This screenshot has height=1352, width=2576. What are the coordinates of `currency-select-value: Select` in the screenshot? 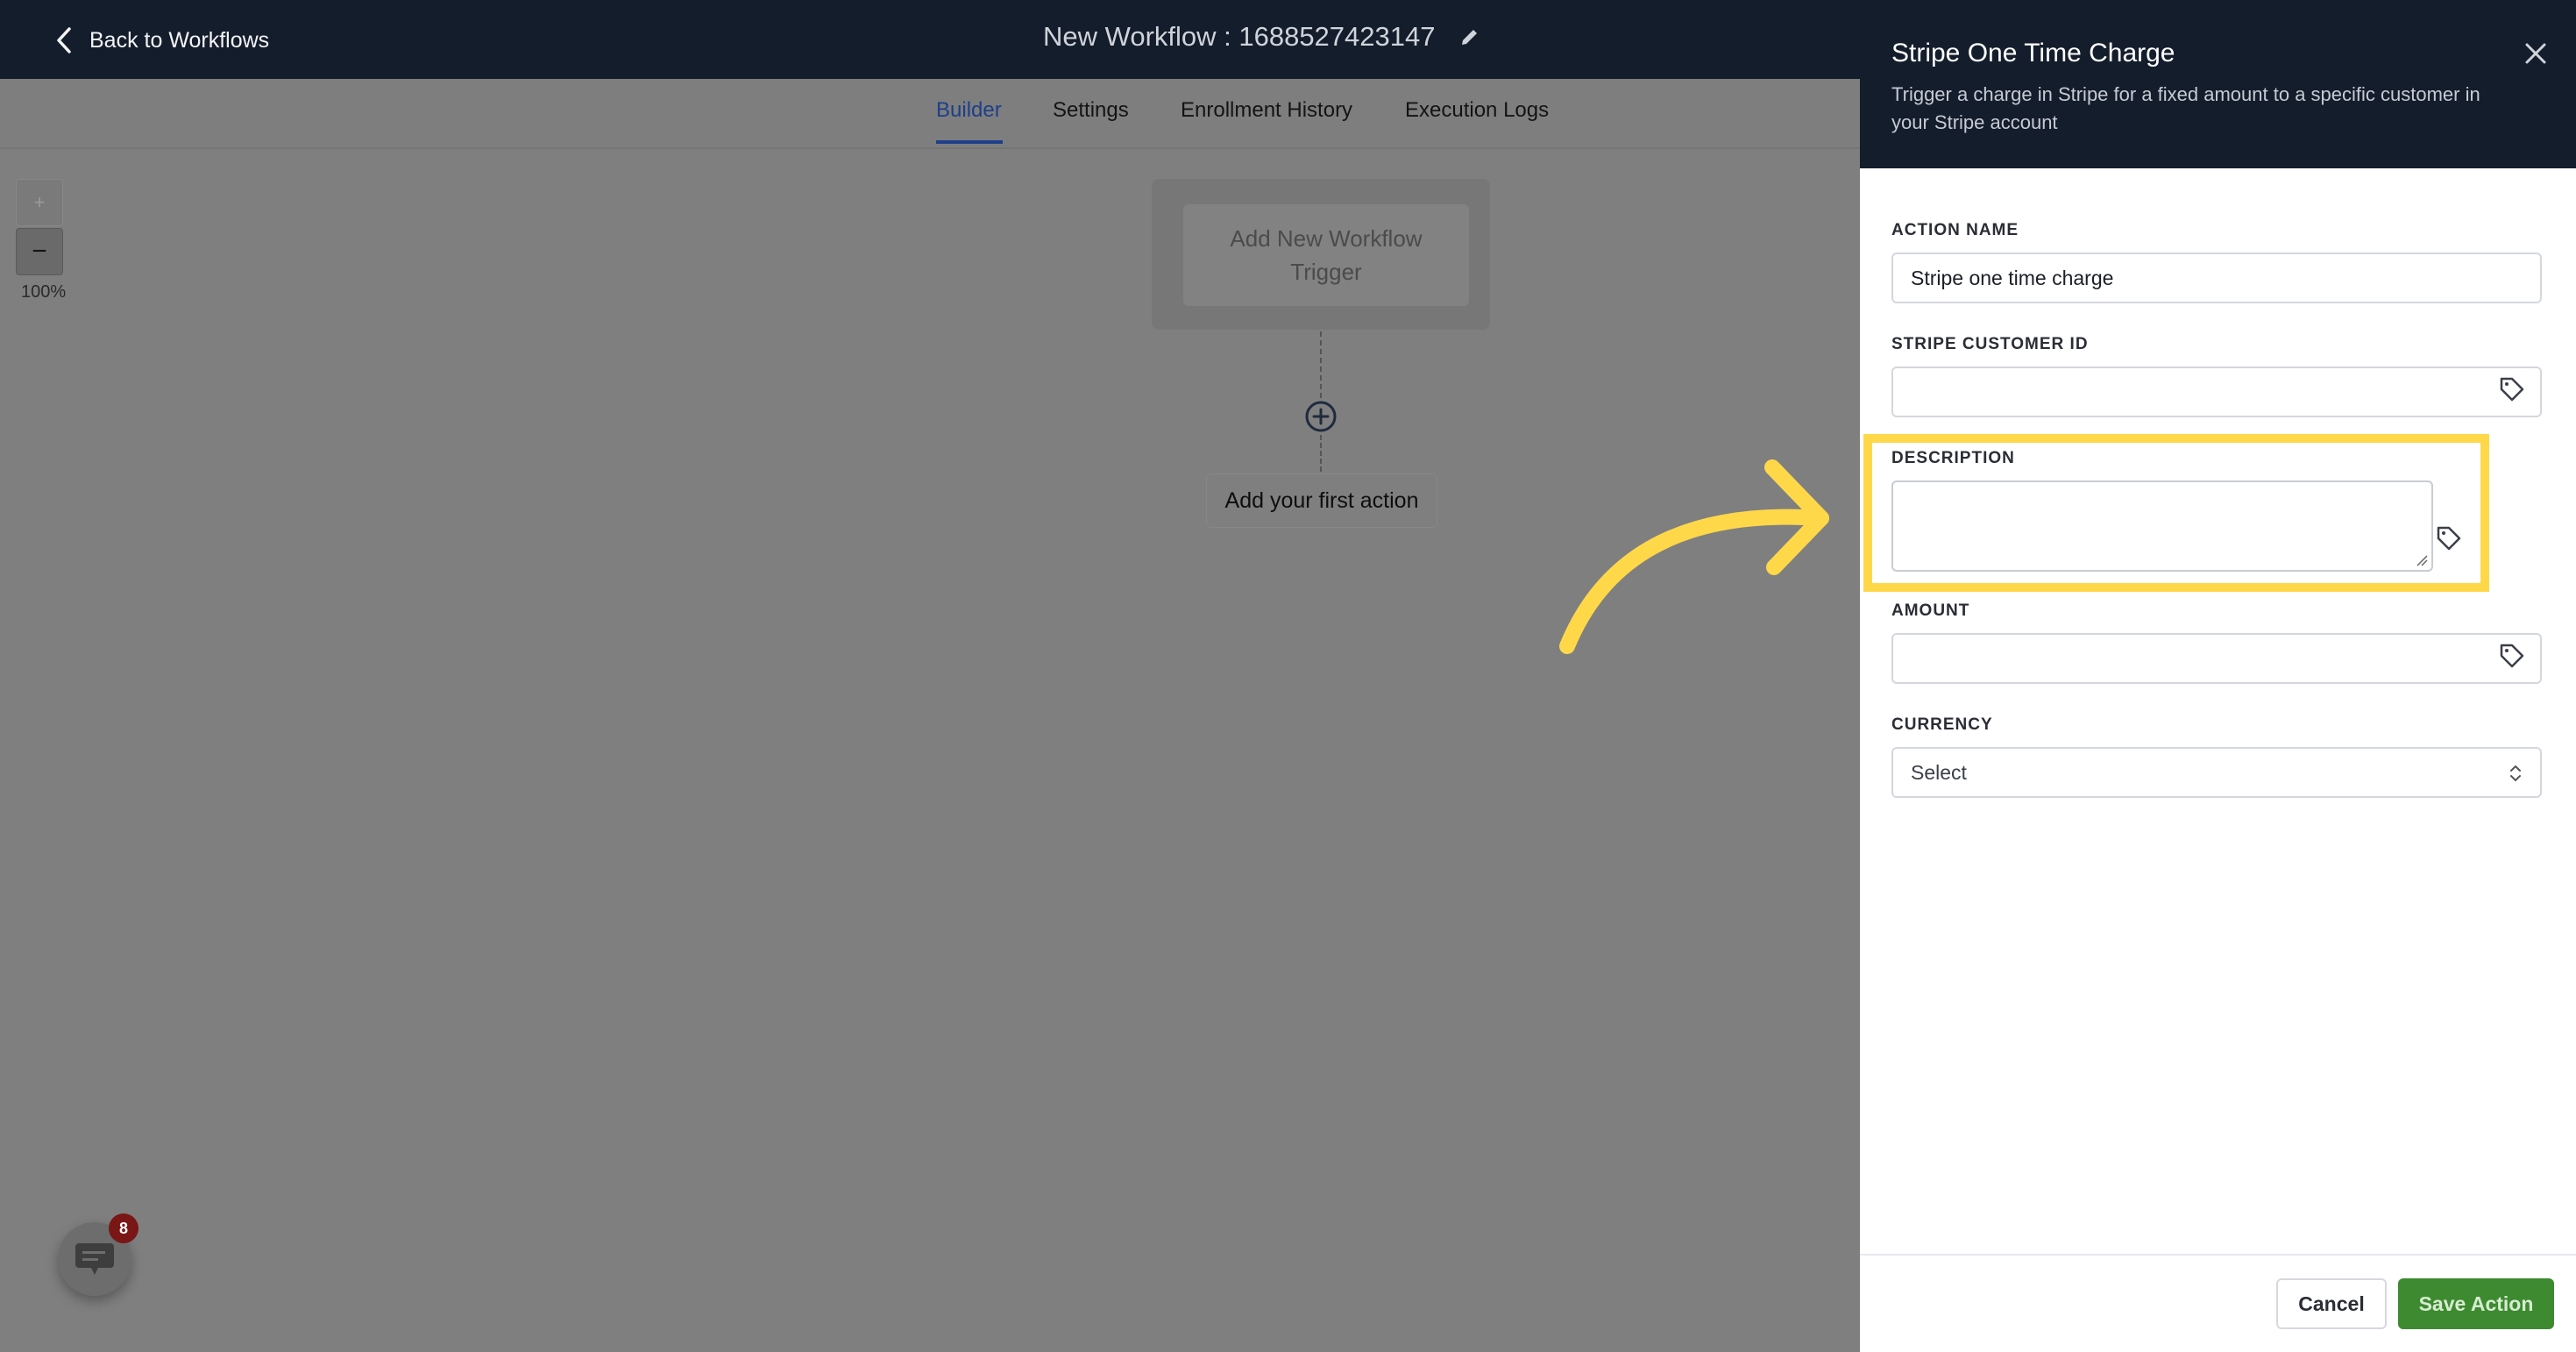 It's located at (1939, 772).